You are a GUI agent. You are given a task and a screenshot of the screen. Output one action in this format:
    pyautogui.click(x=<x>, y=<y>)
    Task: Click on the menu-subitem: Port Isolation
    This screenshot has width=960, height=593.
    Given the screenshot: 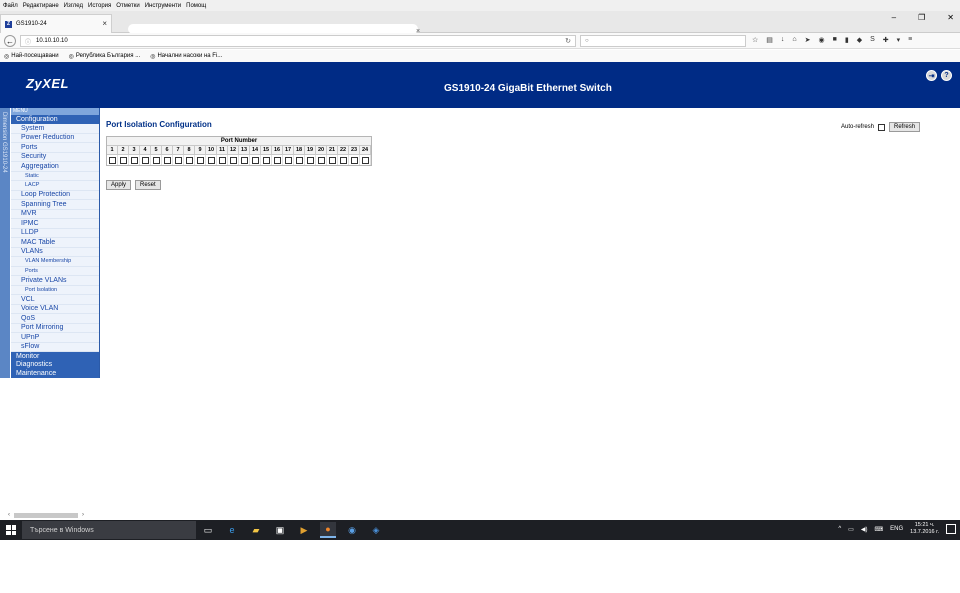 What is the action you would take?
    pyautogui.click(x=55, y=290)
    